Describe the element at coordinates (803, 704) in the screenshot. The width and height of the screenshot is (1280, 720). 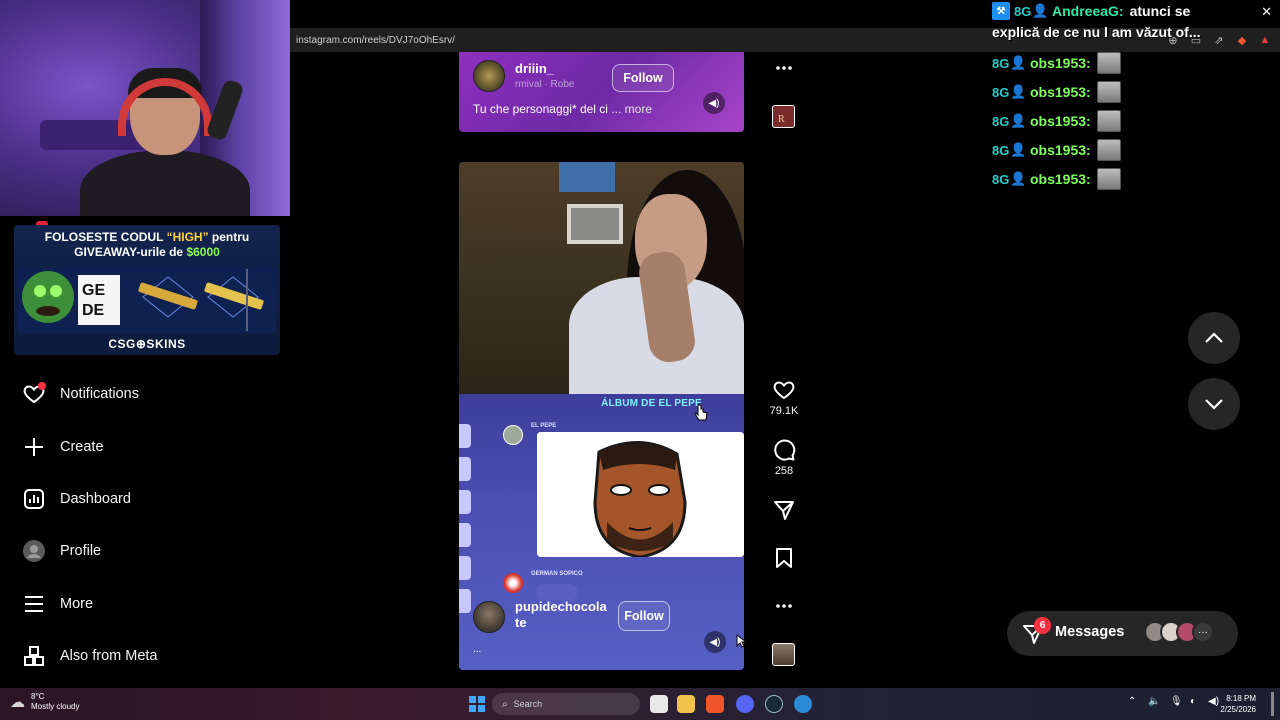
I see `globe-app-icon` at that location.